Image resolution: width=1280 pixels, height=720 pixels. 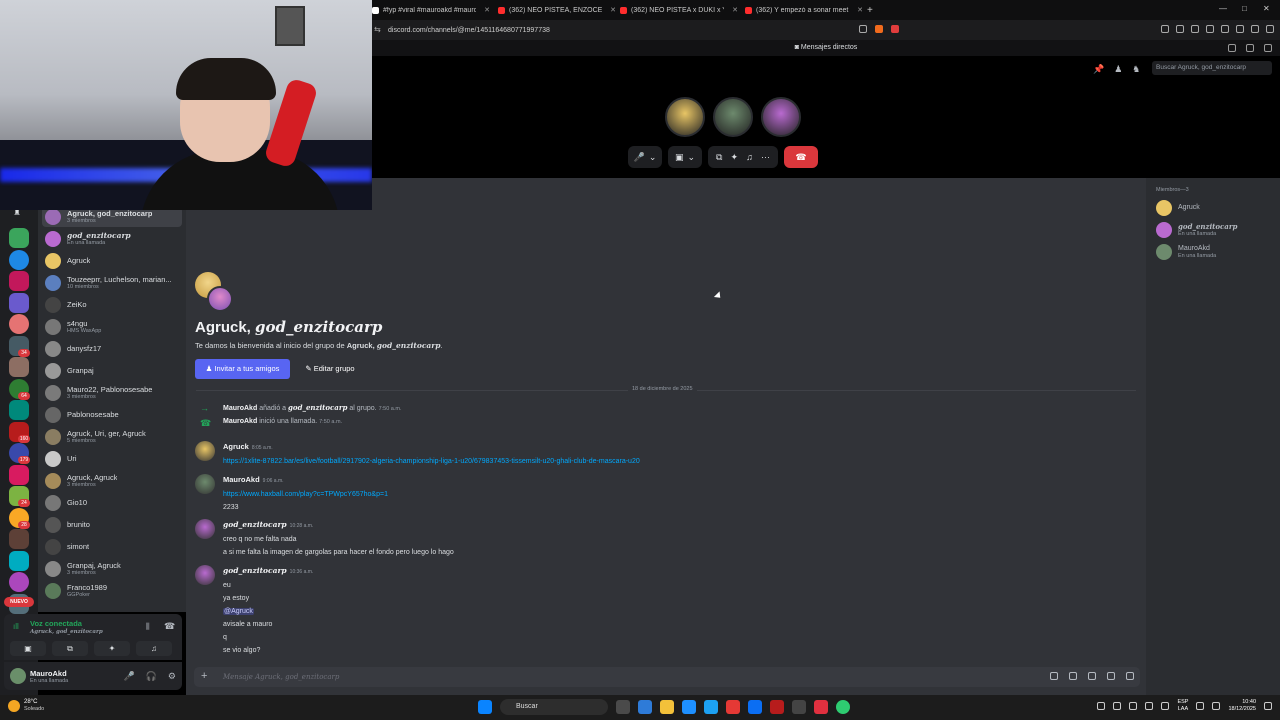 What do you see at coordinates (1196, 230) in the screenshot?
I see `member-item: god_enzitocarp En una llamada` at bounding box center [1196, 230].